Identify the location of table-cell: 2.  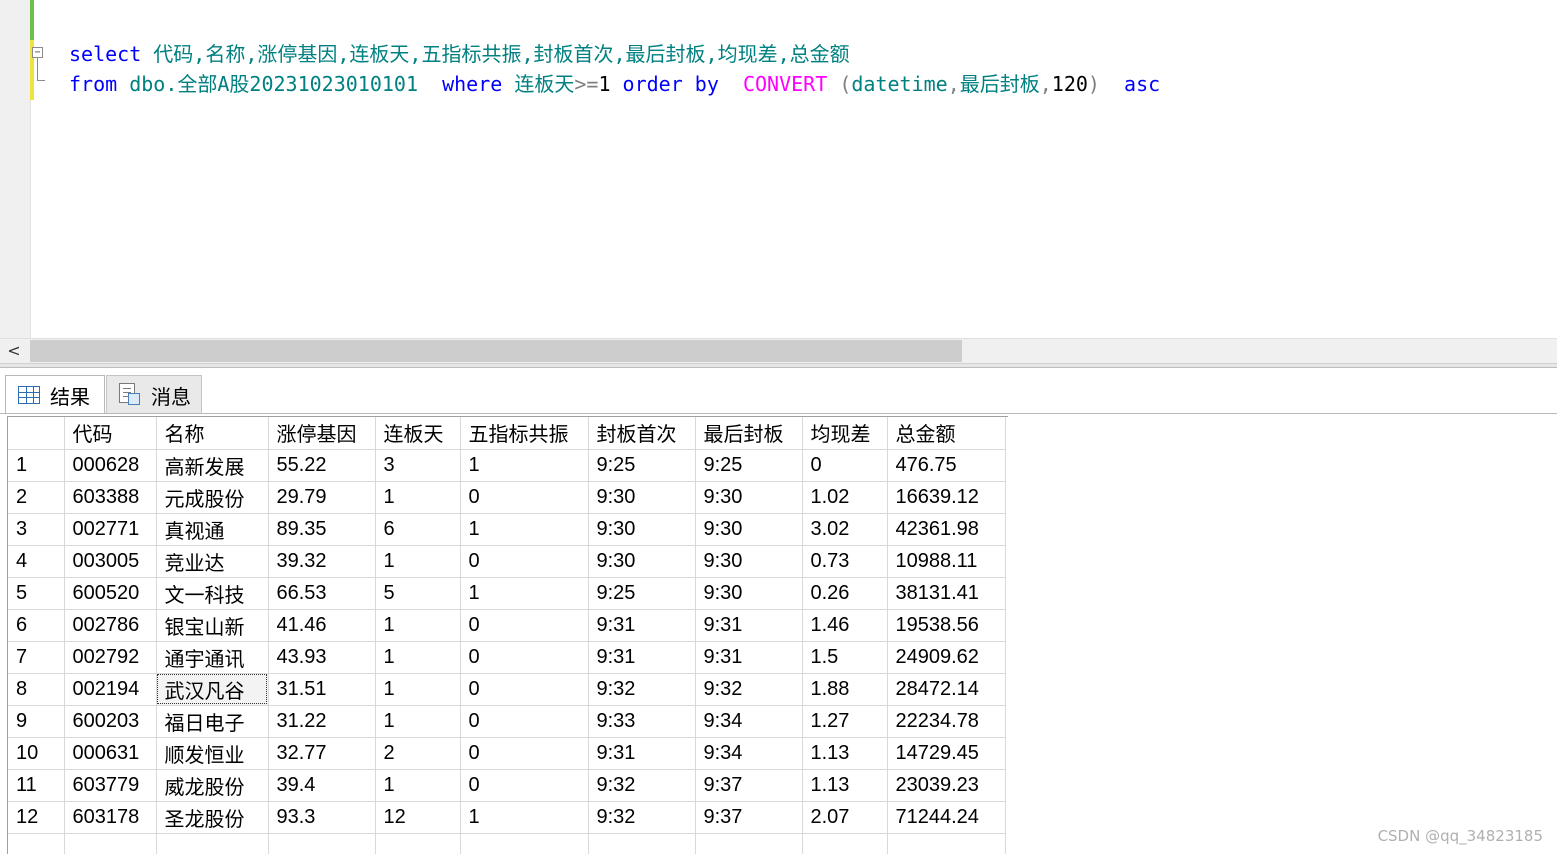
(418, 753).